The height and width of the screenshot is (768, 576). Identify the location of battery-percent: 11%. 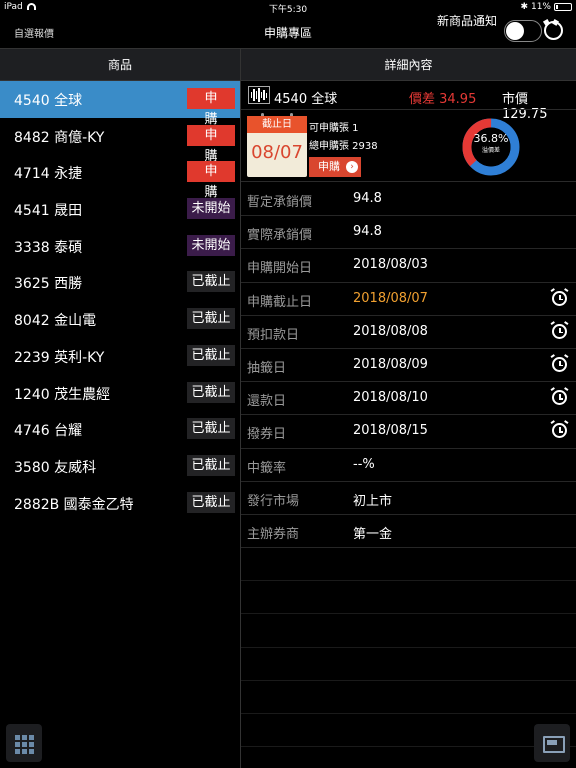
(540, 7).